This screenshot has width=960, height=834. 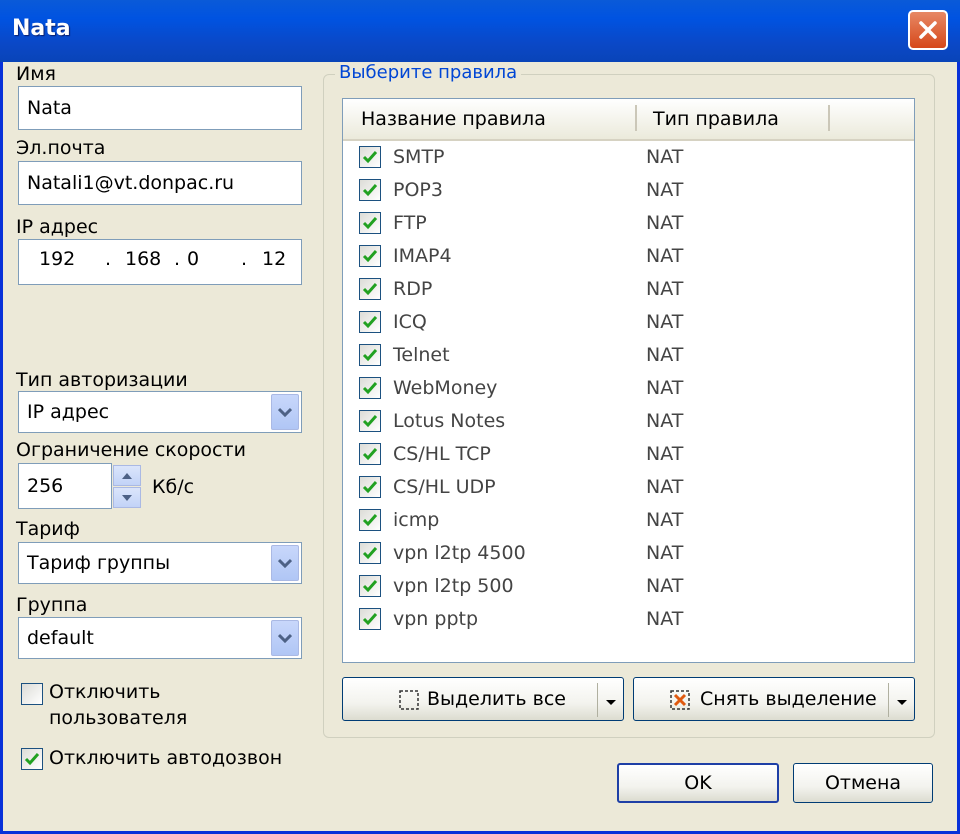 I want to click on auth-type-dropdown-button, so click(x=285, y=412).